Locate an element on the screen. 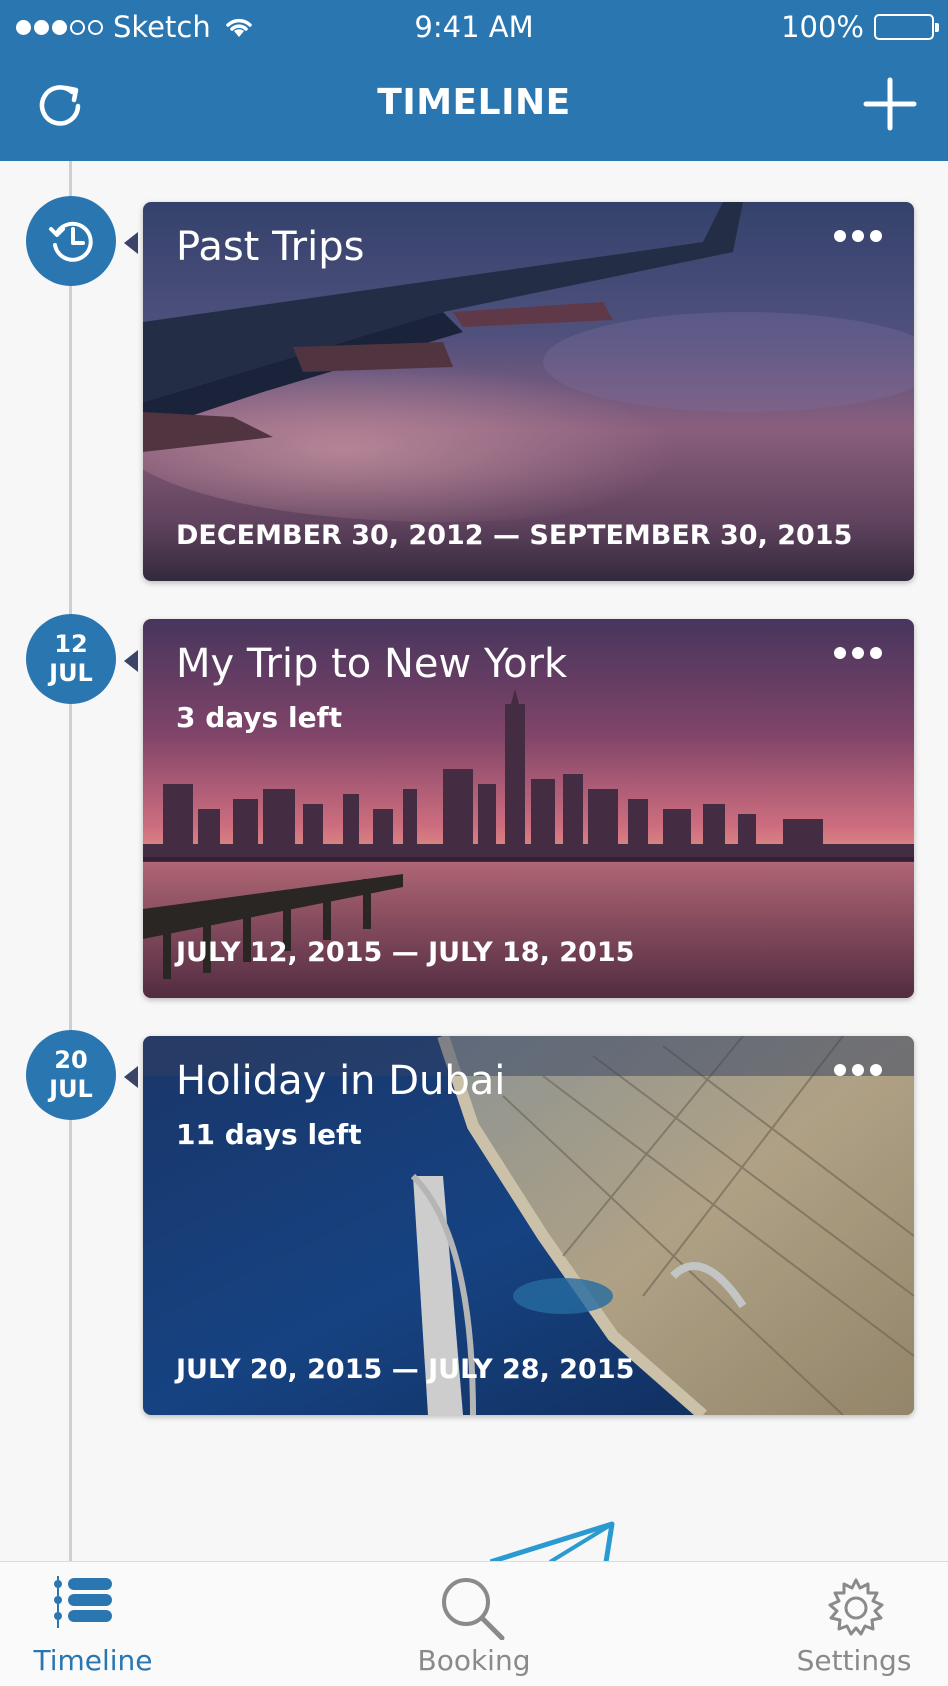  paper-plane-icon is located at coordinates (552, 1541).